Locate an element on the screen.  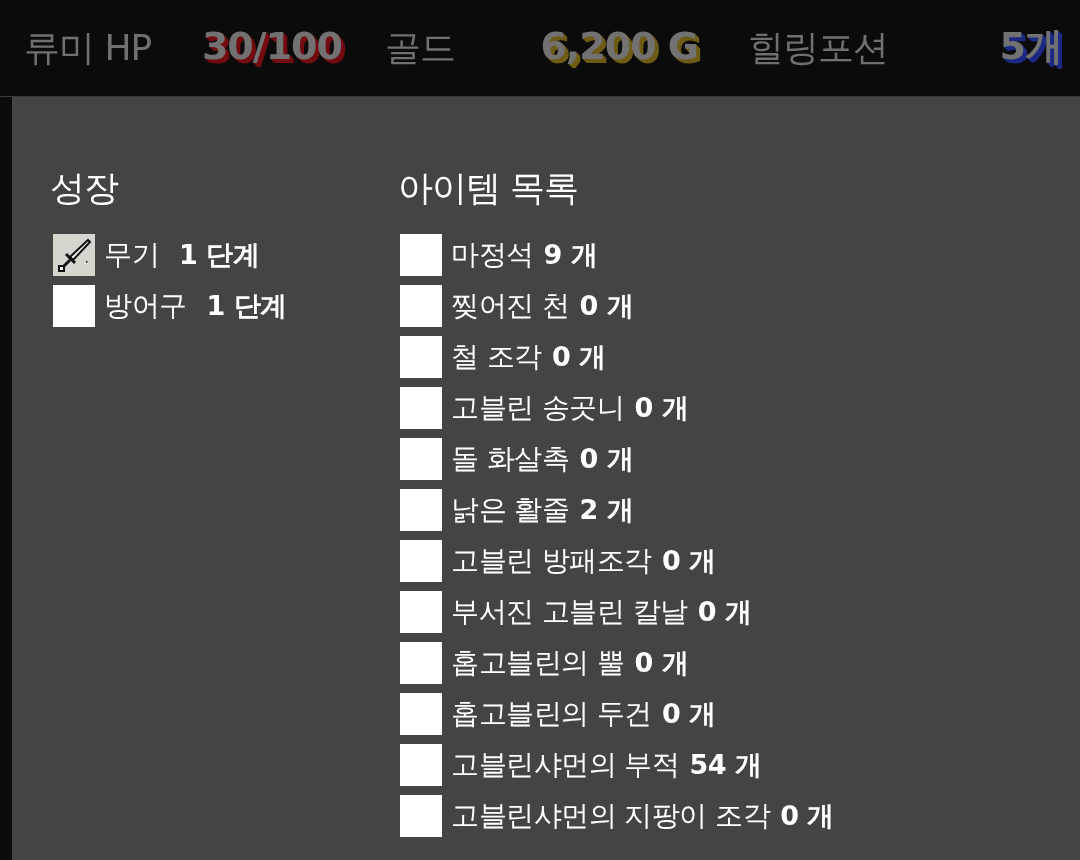
item-name: 방어구 is located at coordinates (145, 306).